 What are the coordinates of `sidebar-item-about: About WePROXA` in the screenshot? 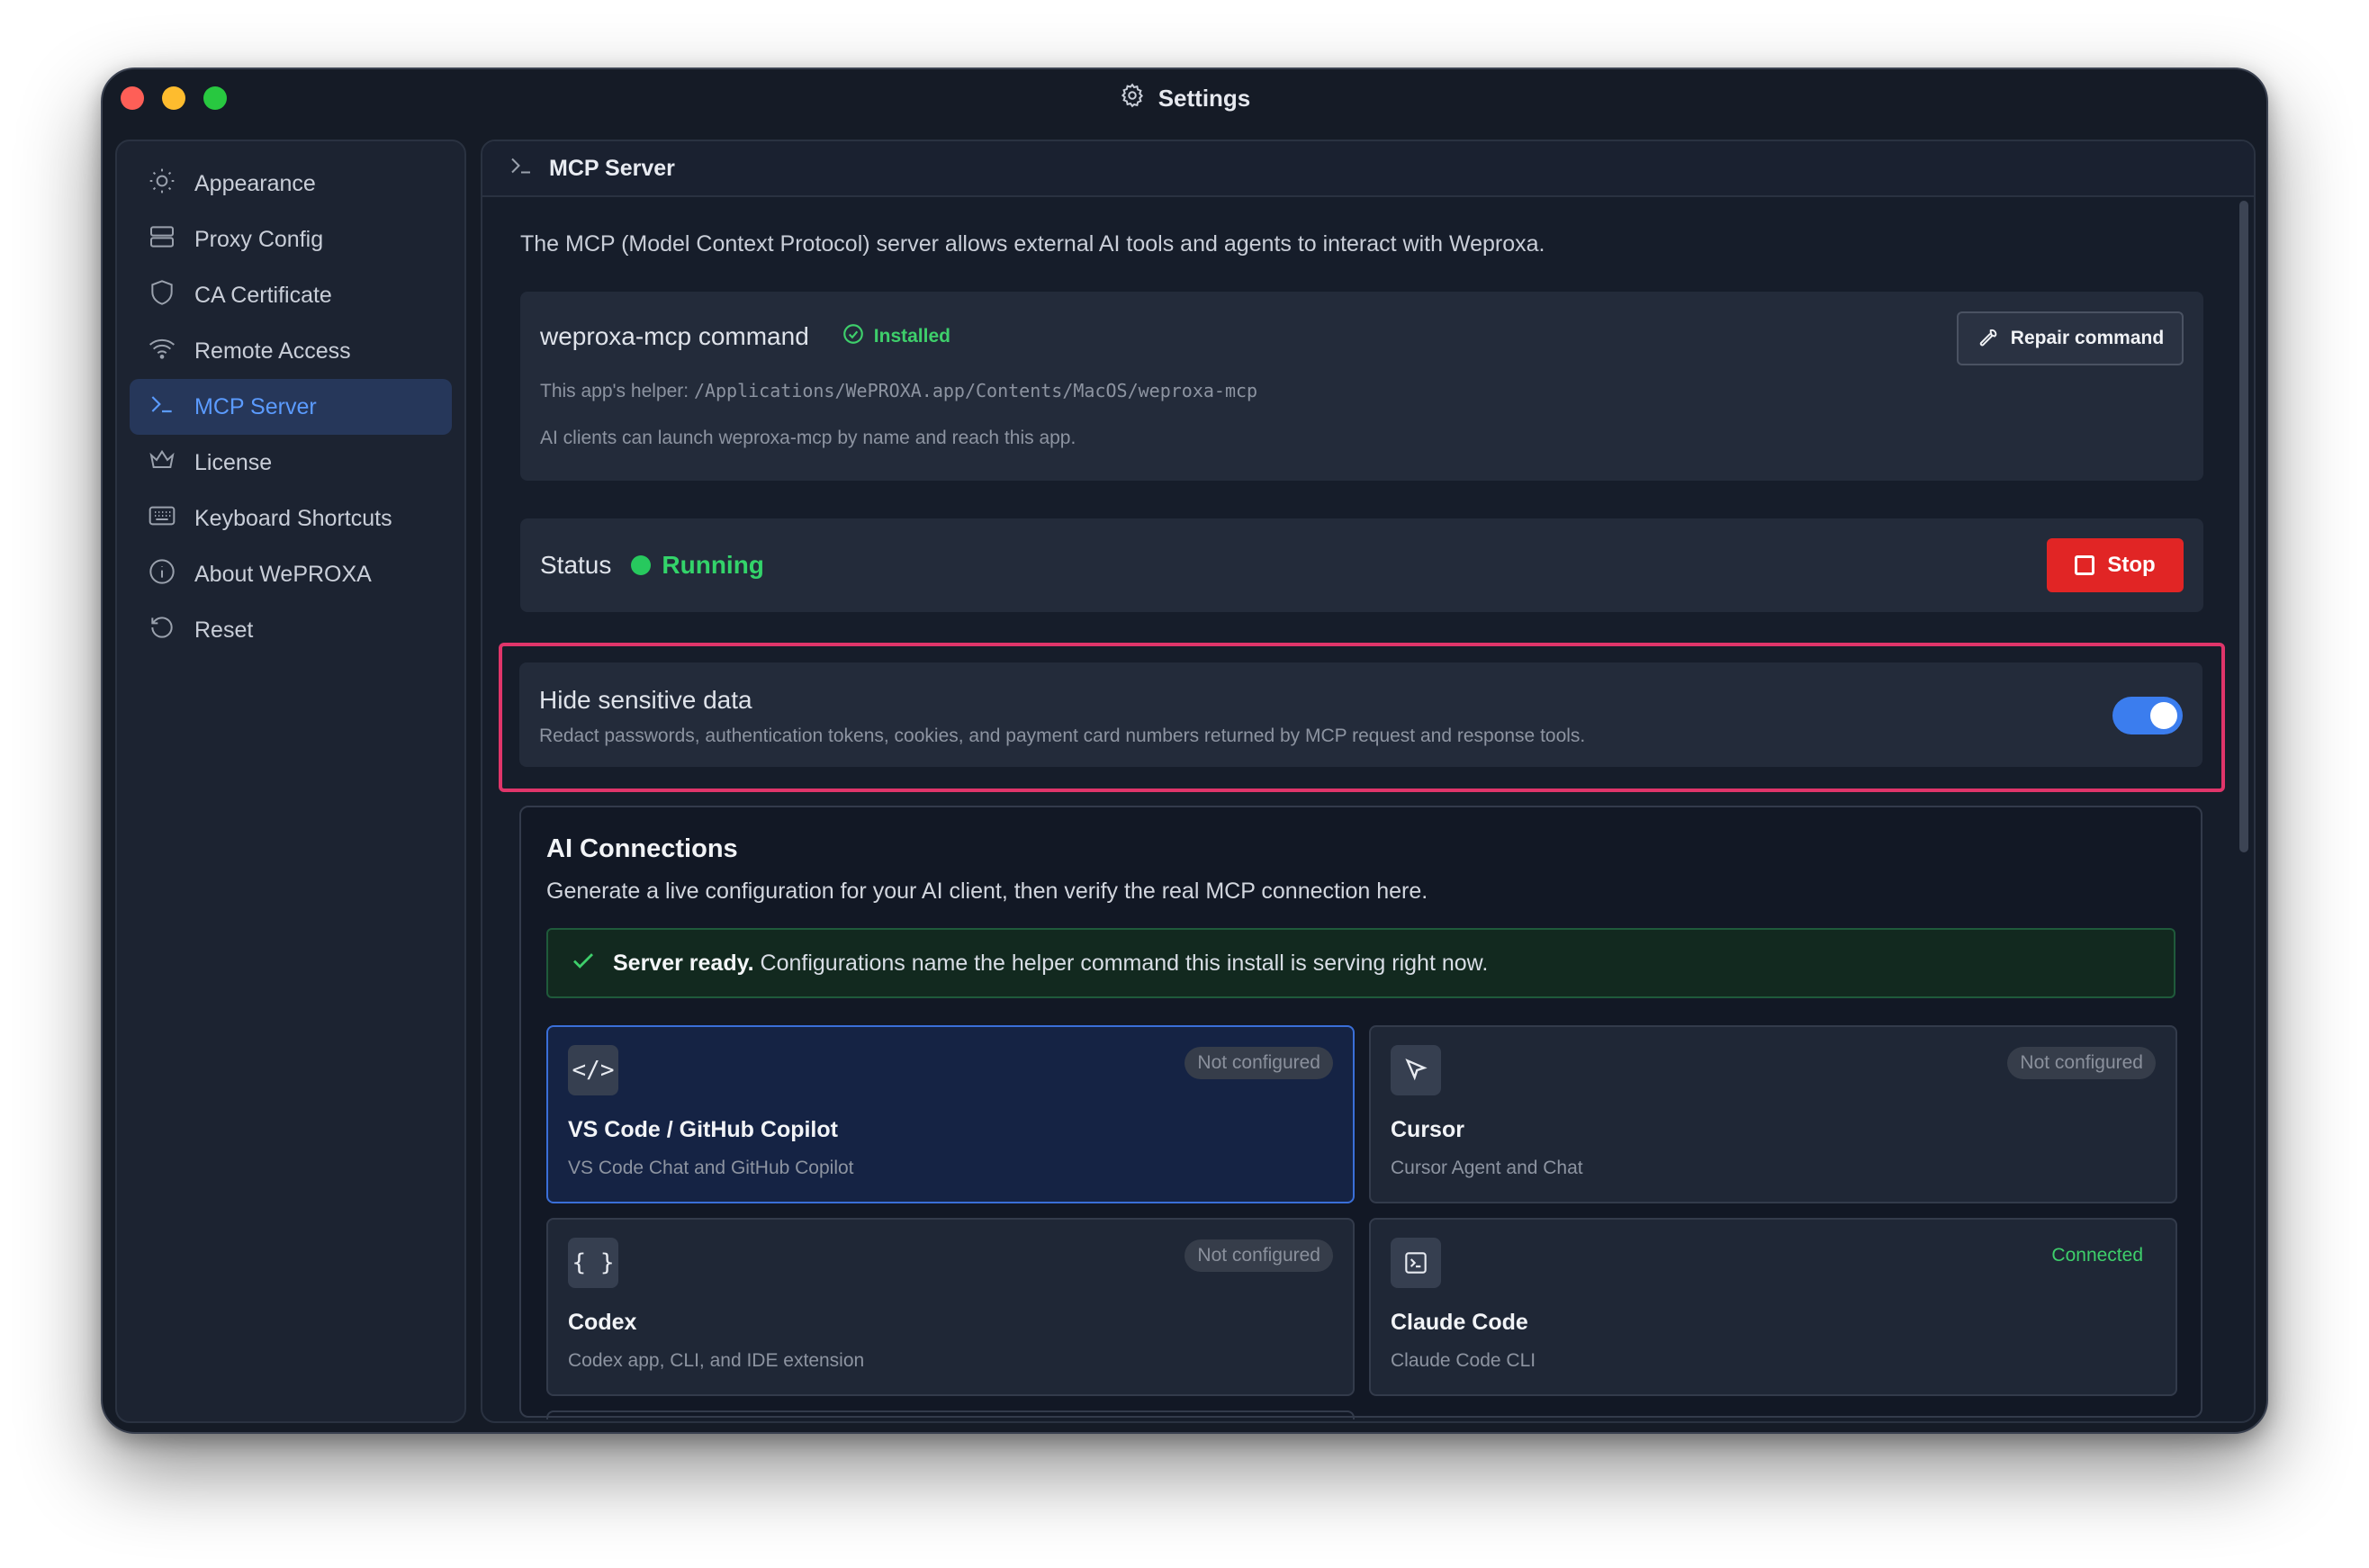 It's located at (291, 574).